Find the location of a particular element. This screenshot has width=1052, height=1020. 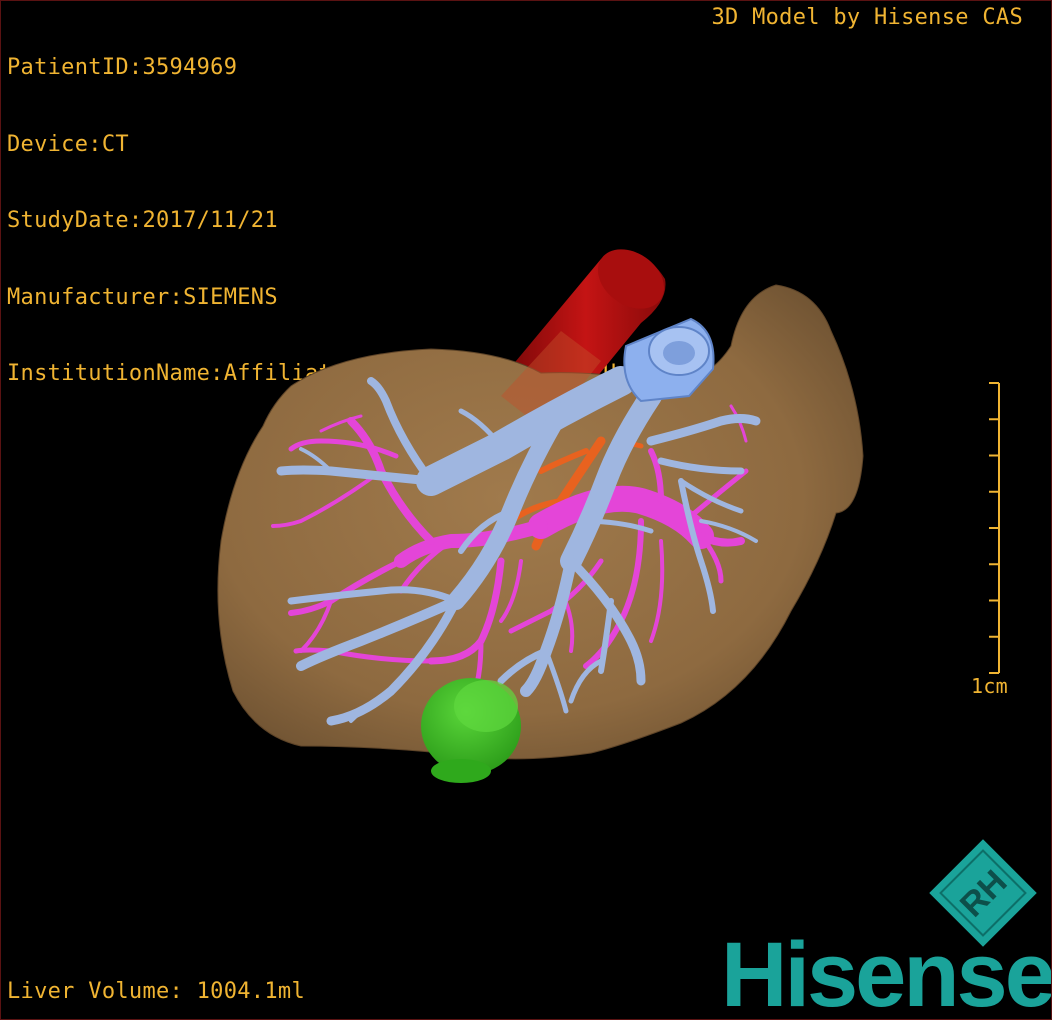

lesion-green is located at coordinates (471, 730).